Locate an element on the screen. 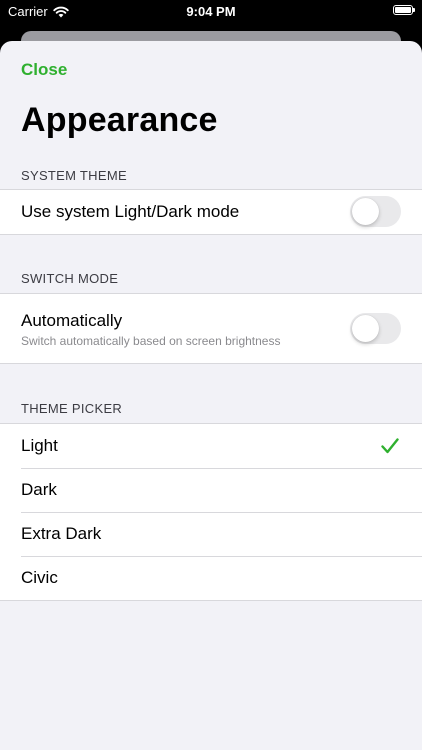 This screenshot has width=422, height=750. theme-option-label: Civic is located at coordinates (39, 577).